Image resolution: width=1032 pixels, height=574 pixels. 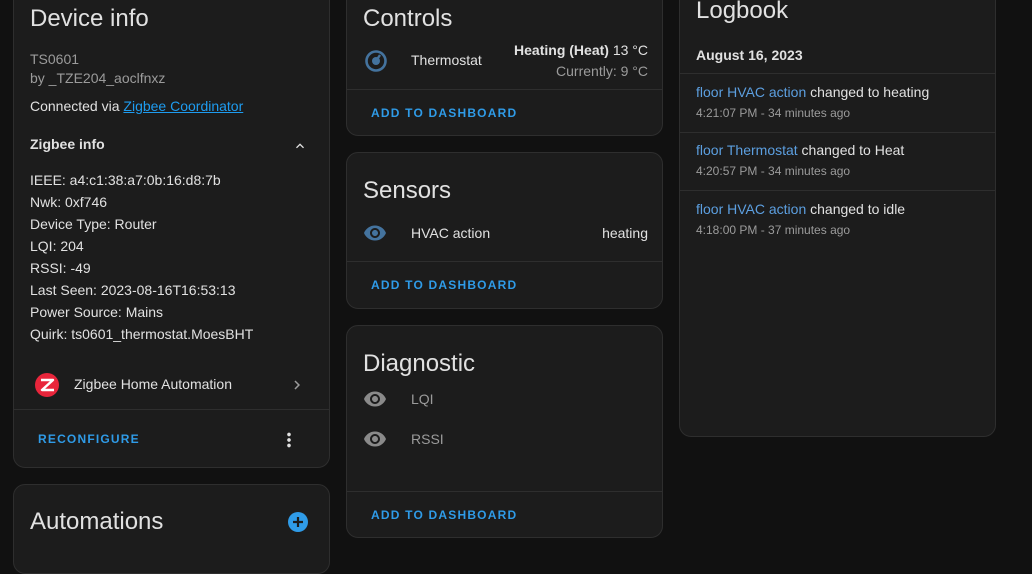 I want to click on lqi-name: LQI, so click(x=422, y=399).